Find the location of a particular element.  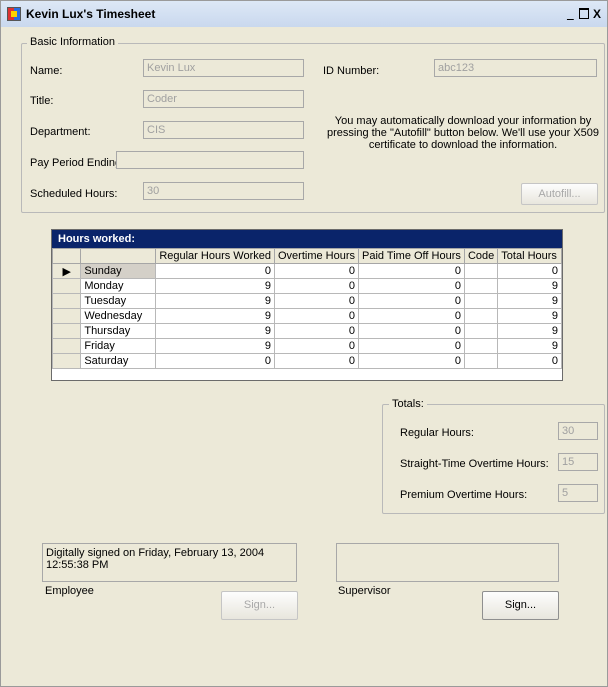

current-row-marker-icon: ▶ is located at coordinates (66, 271).